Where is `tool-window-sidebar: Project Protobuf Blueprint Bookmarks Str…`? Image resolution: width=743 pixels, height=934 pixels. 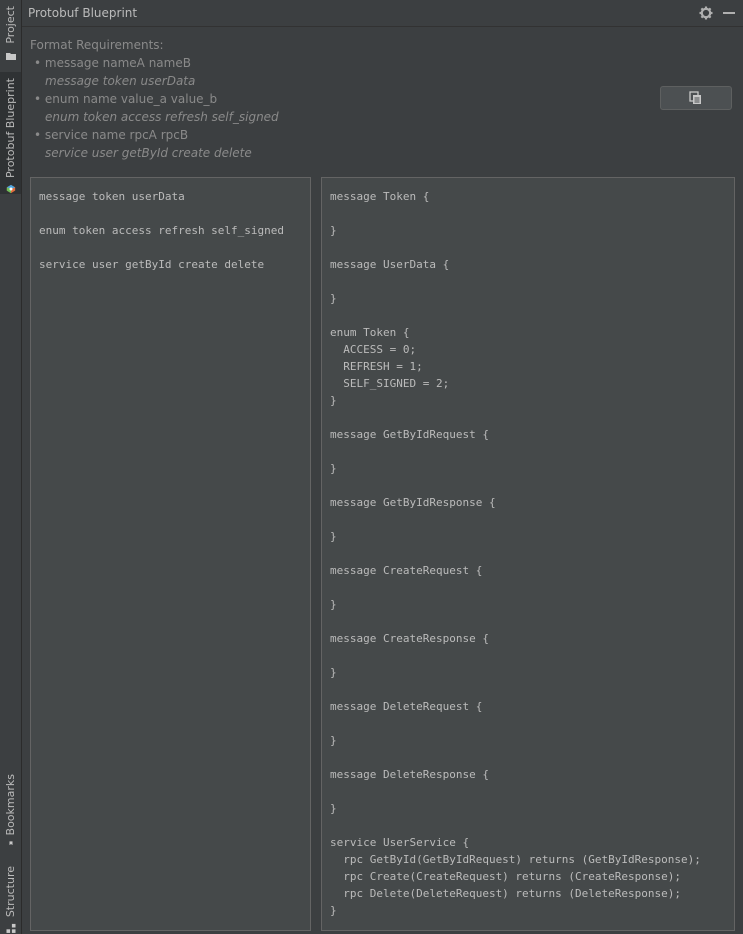
tool-window-sidebar: Project Protobuf Blueprint Bookmarks Str… is located at coordinates (11, 467).